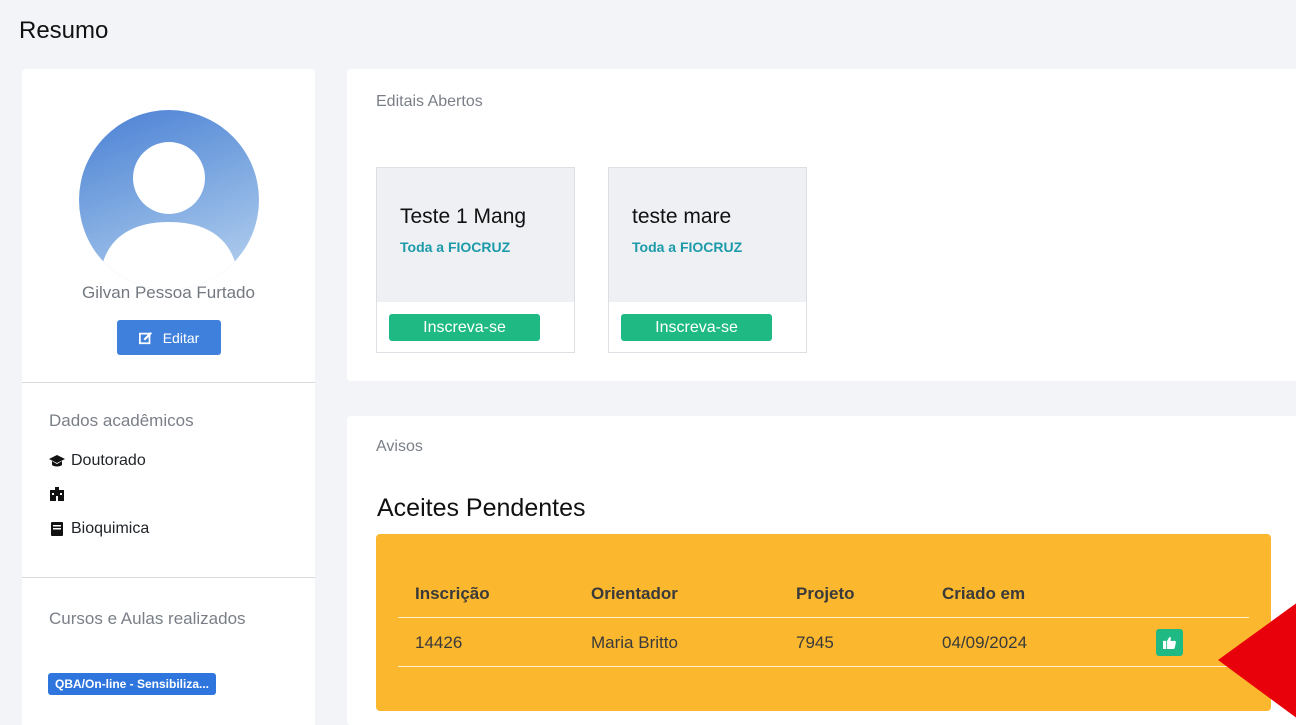 This screenshot has width=1296, height=725. Describe the element at coordinates (145, 337) in the screenshot. I see `edit-icon` at that location.